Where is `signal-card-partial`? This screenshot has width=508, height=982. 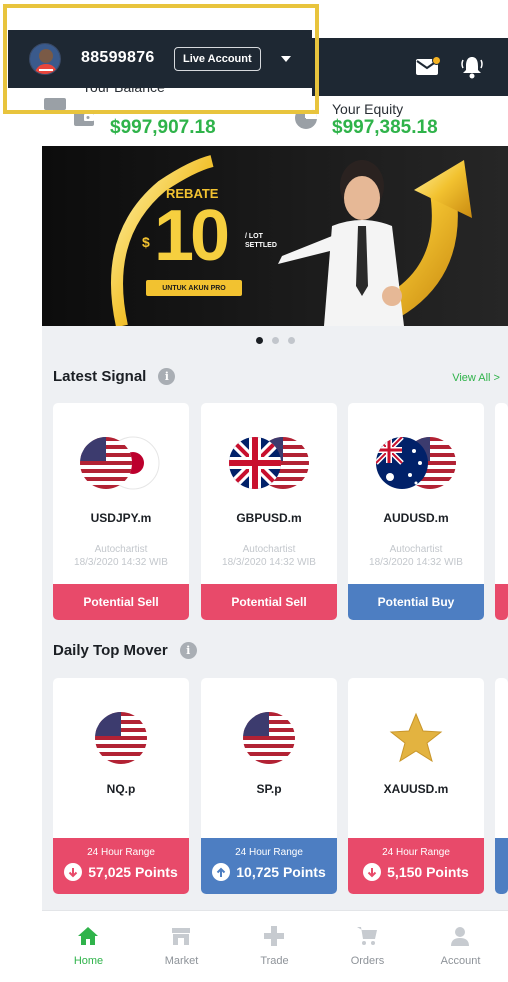 signal-card-partial is located at coordinates (501, 511).